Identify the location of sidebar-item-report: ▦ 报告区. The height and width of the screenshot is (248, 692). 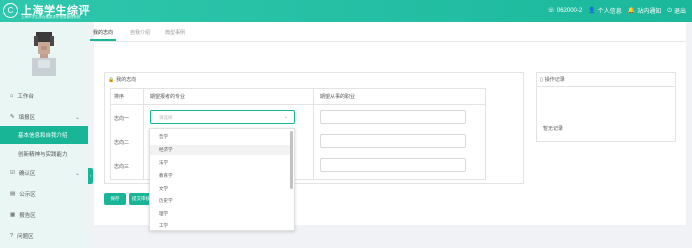
(44, 215).